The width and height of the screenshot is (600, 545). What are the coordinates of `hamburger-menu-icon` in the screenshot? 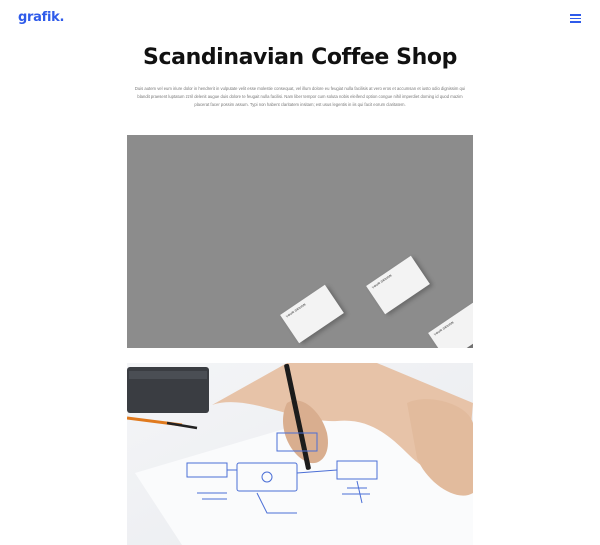 It's located at (575, 18).